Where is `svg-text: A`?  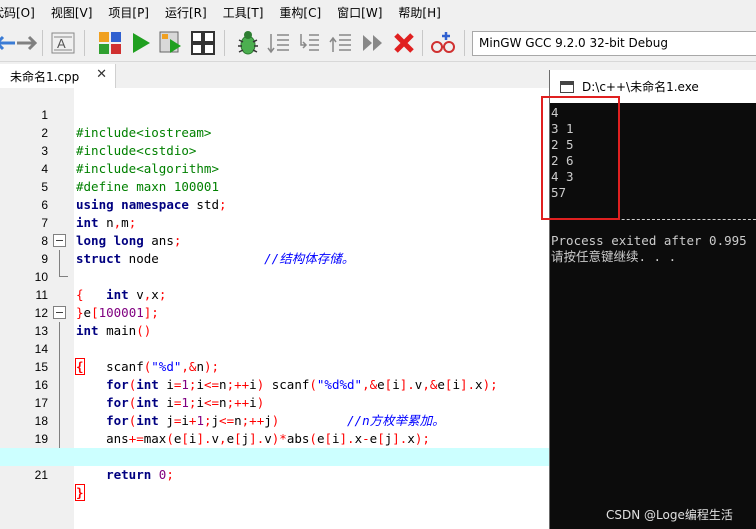 svg-text: A is located at coordinates (61, 43).